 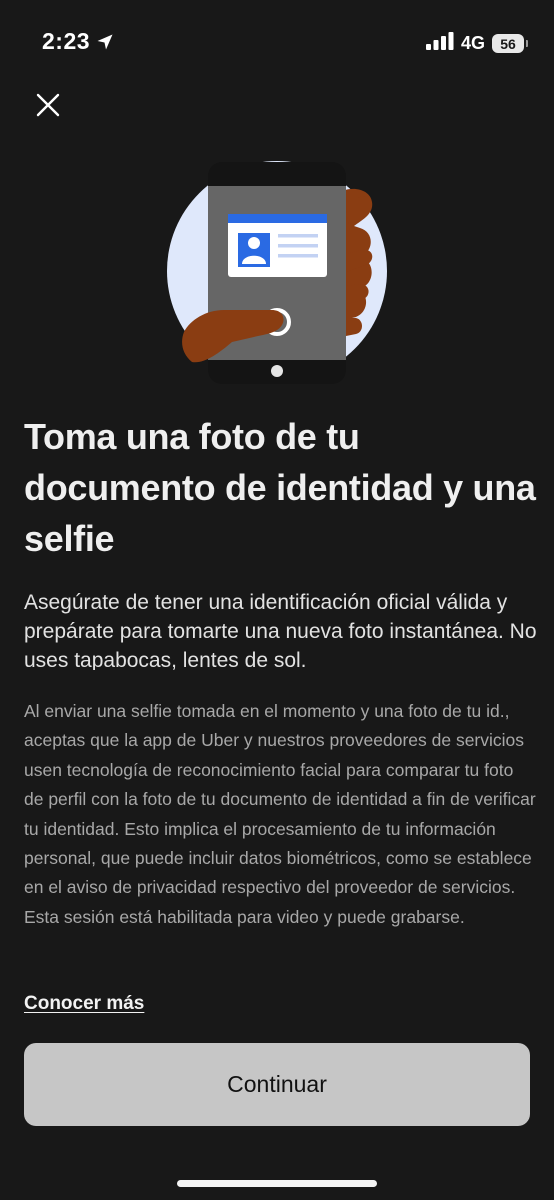 What do you see at coordinates (277, 44) in the screenshot?
I see `status-bar: 2:23 4G 56` at bounding box center [277, 44].